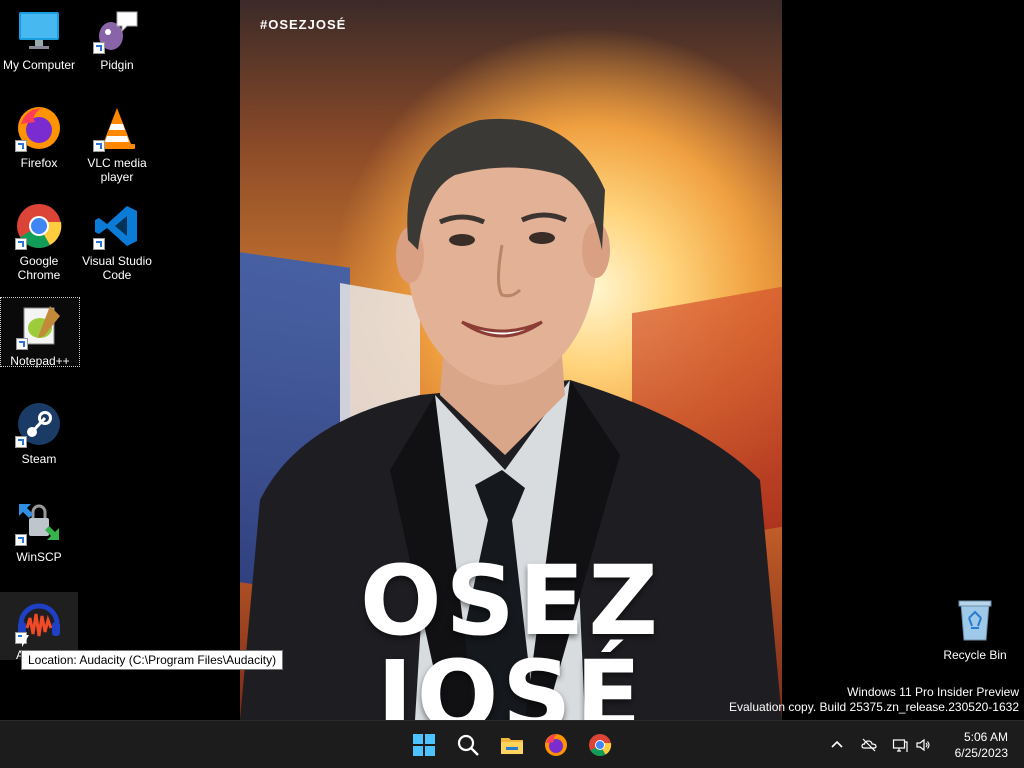 This screenshot has height=768, width=1024. I want to click on pidgin-icon, so click(117, 30).